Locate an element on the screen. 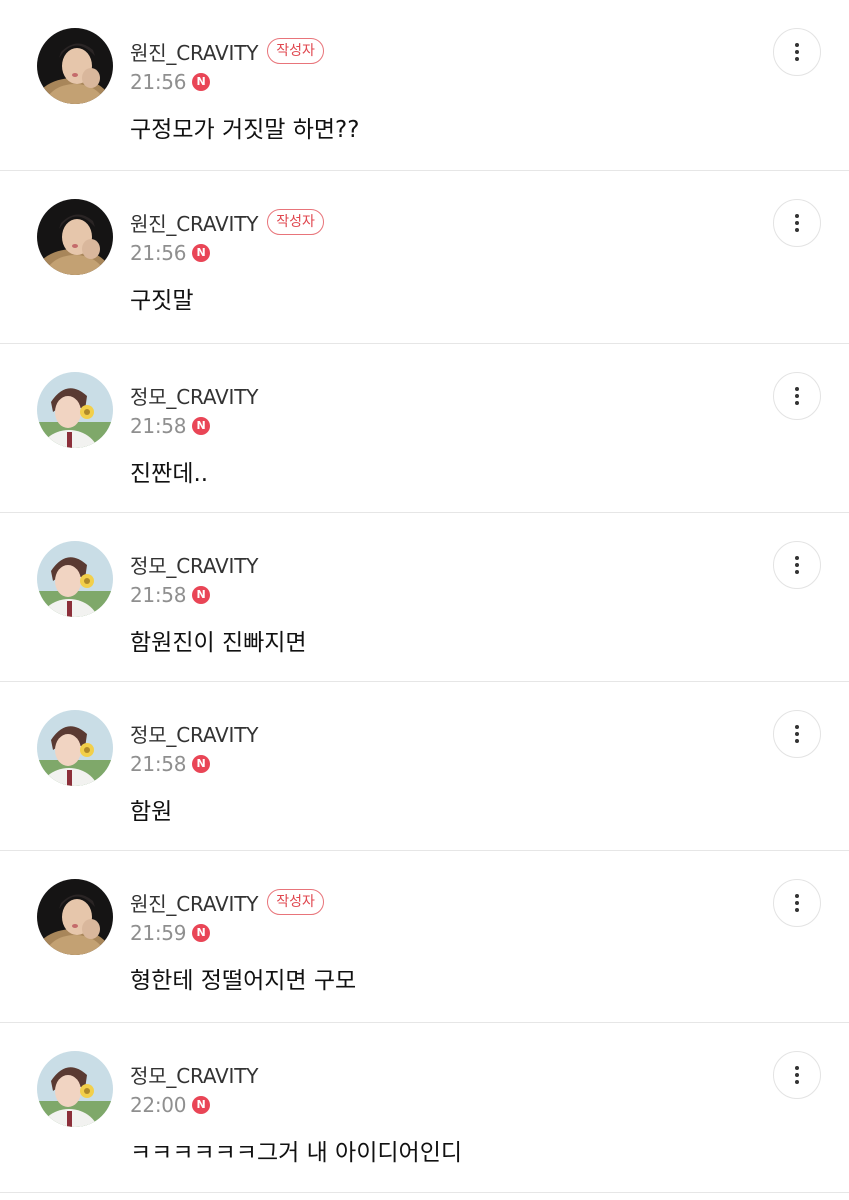  comment-text: ㅋㅋㅋㅋㅋㅋ그거 내 아이디어인디 is located at coordinates (296, 1153).